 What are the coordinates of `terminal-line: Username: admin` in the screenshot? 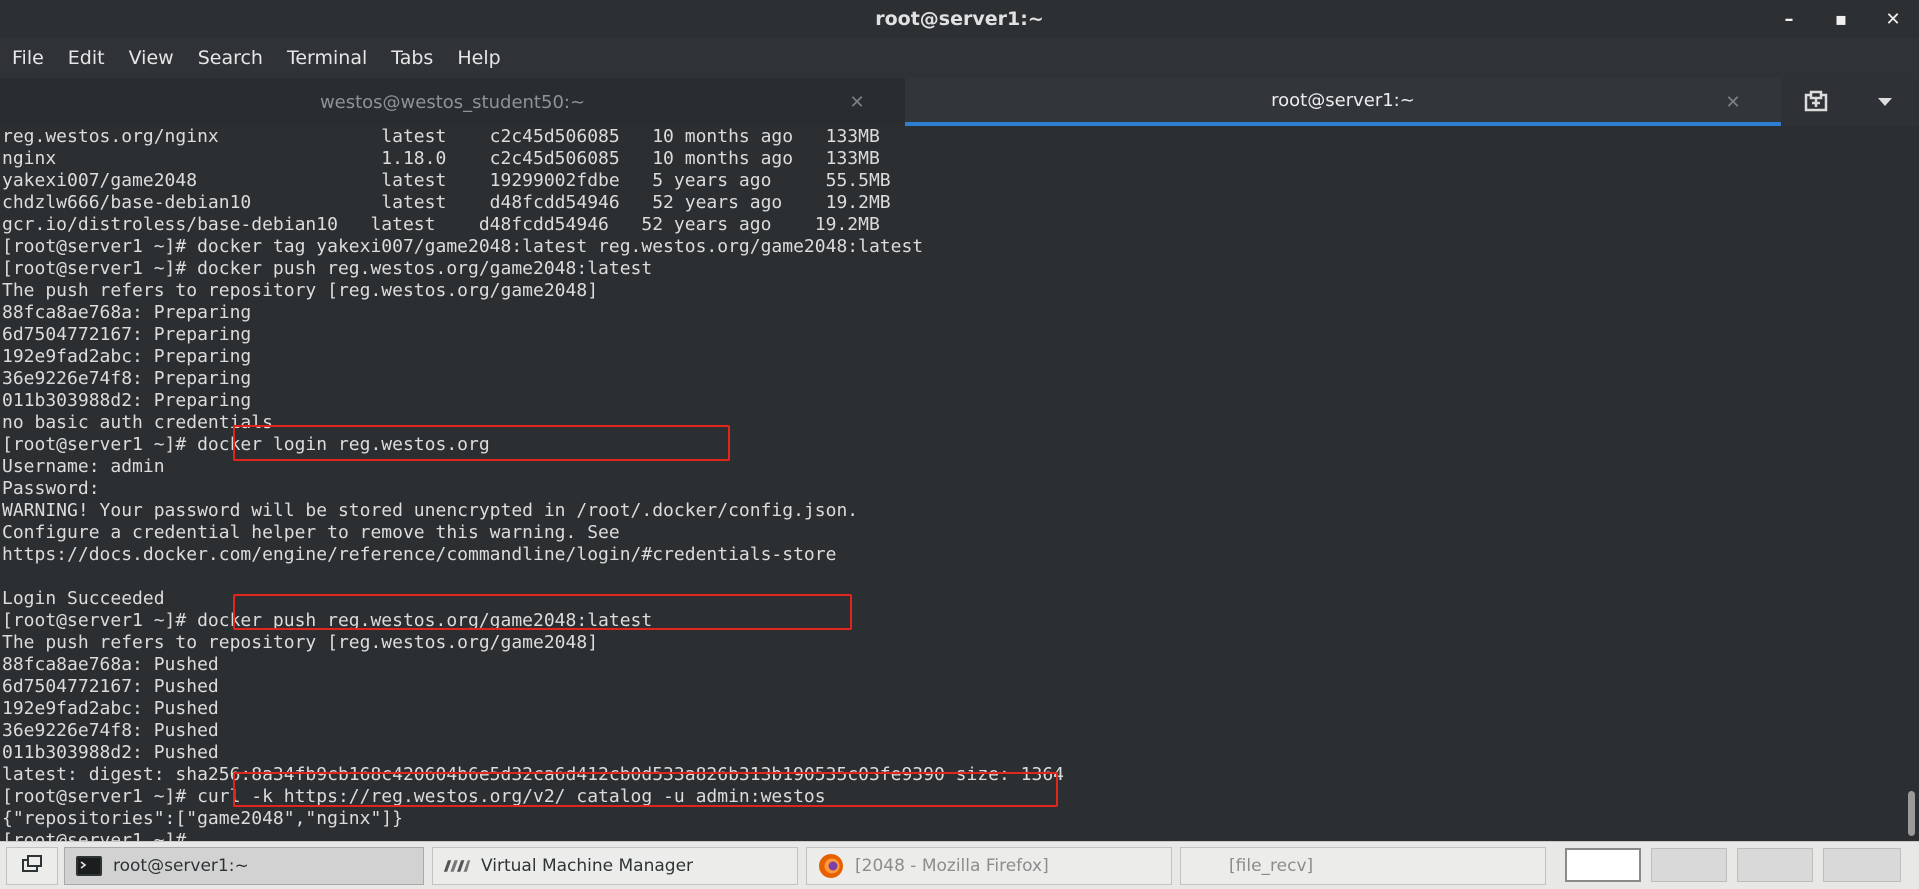 It's located at (83, 466).